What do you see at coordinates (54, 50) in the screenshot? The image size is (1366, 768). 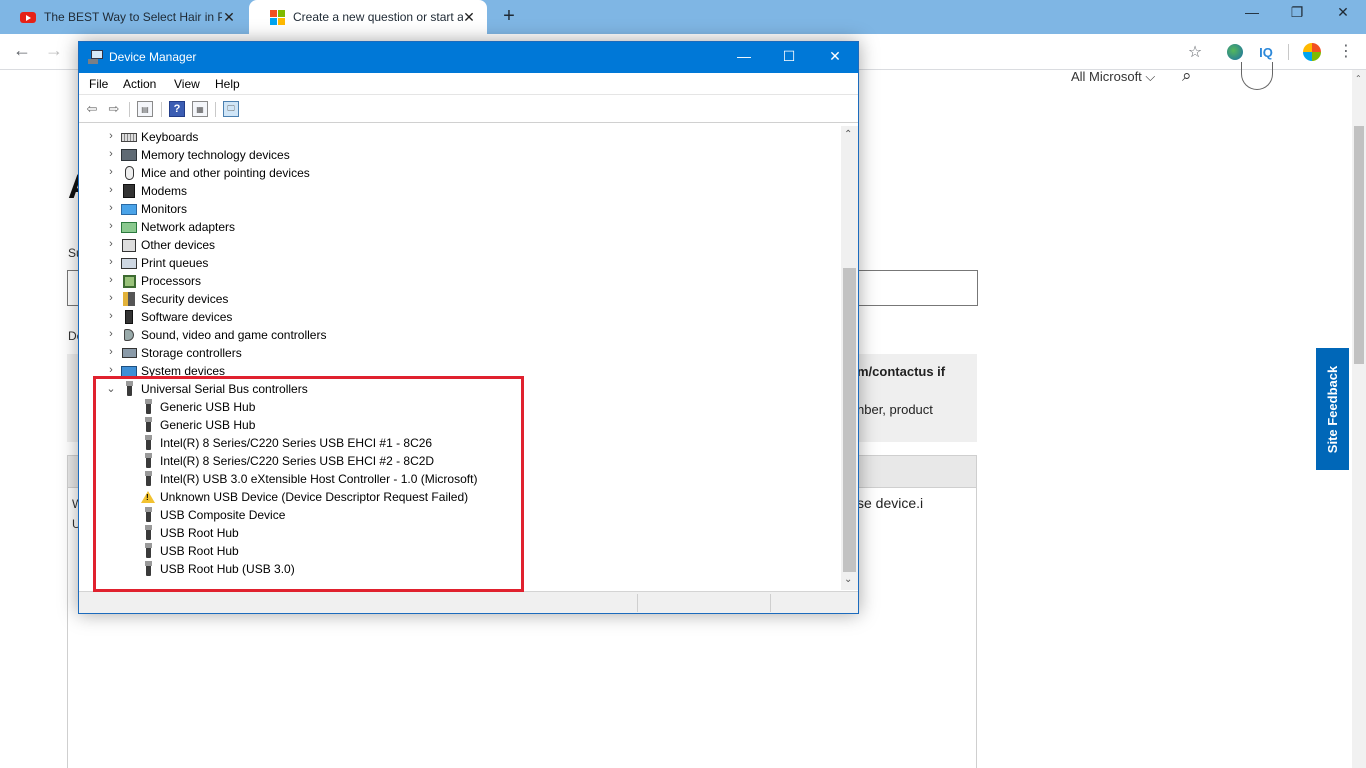 I see `forward-button: →` at bounding box center [54, 50].